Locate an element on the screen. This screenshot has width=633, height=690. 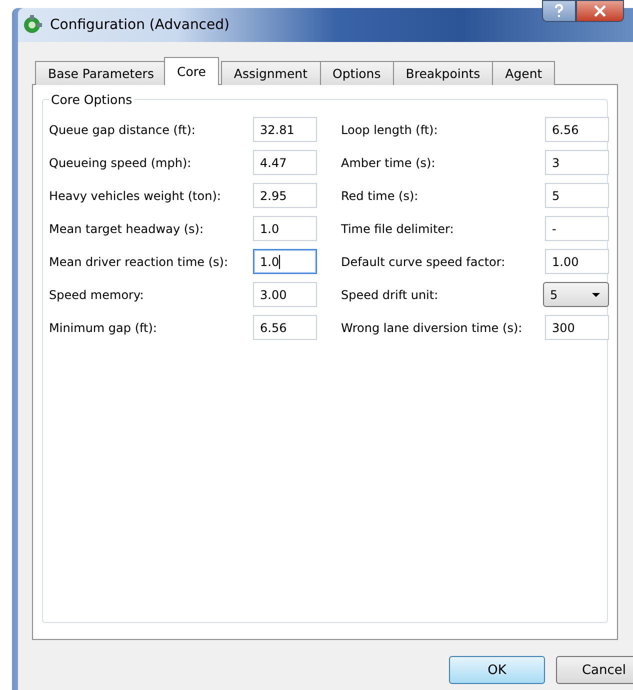
window-title: Configuration (Advanced) is located at coordinates (140, 25).